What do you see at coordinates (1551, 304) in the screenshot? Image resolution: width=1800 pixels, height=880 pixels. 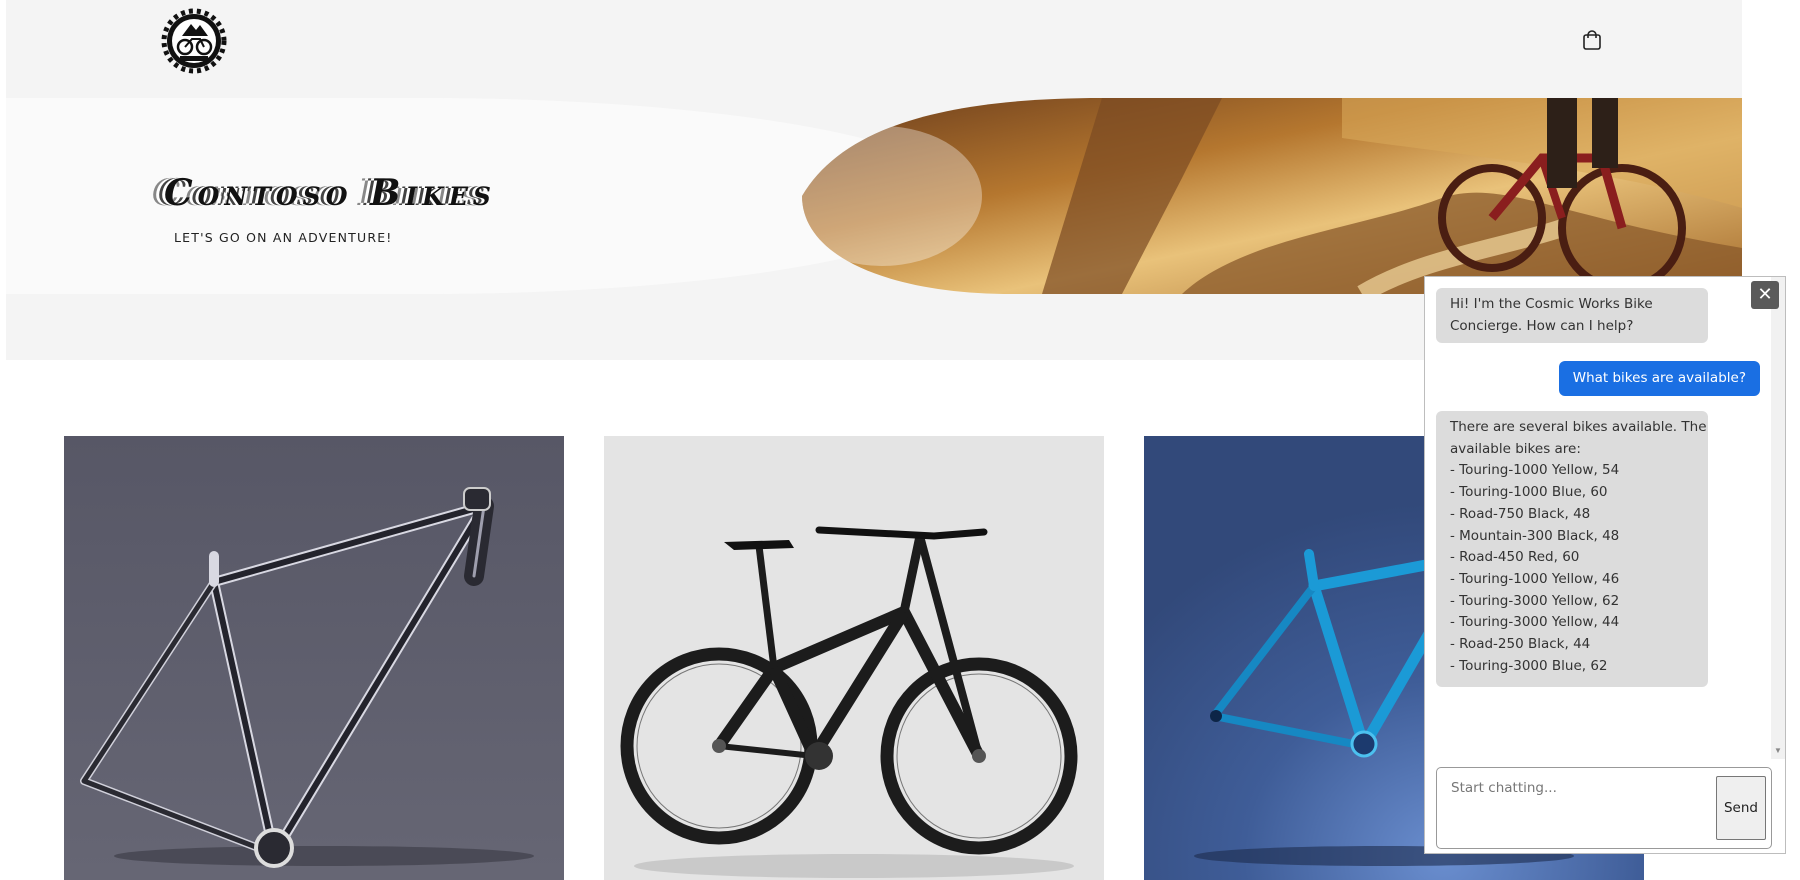 I see `message-line: Hi! I'm the Cosmic Works Bike` at bounding box center [1551, 304].